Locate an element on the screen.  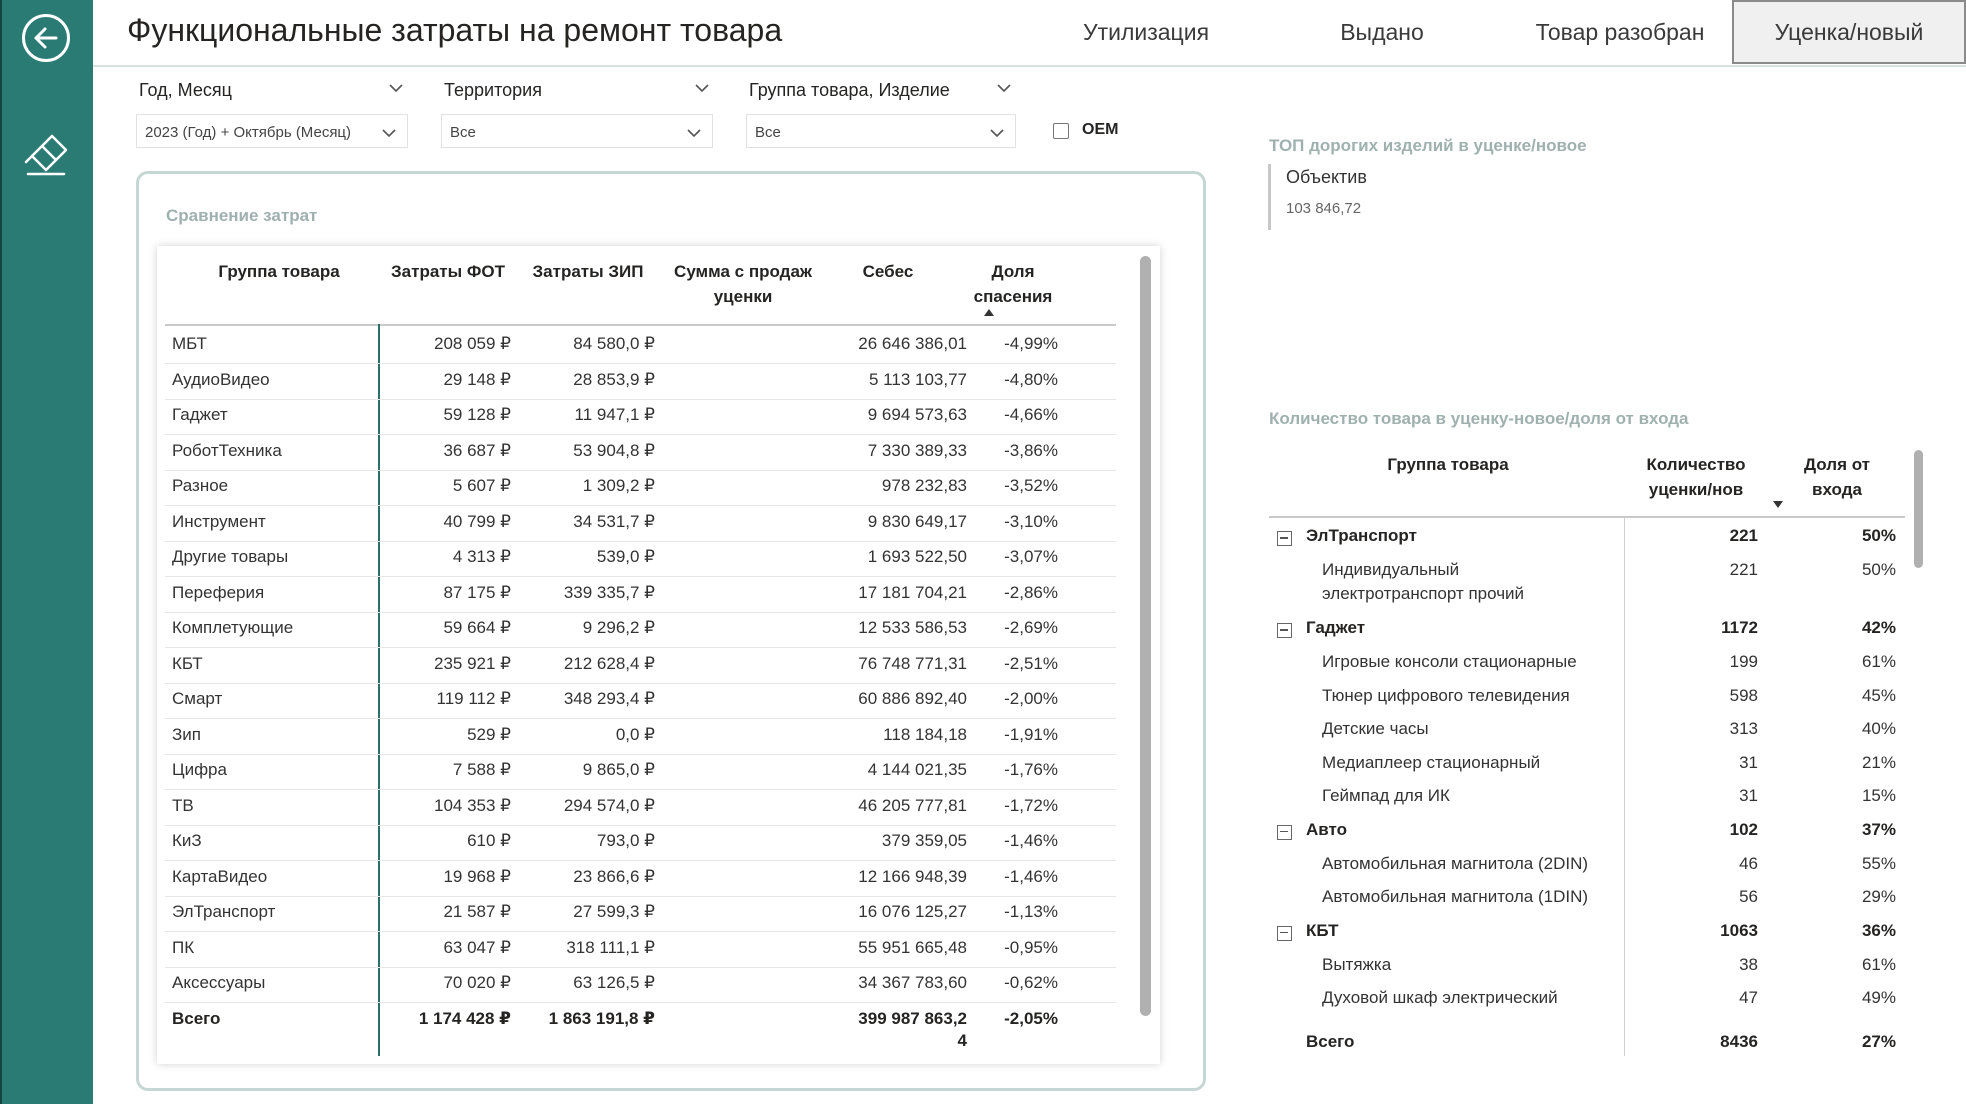
count-qty: 102 is located at coordinates (1743, 829).